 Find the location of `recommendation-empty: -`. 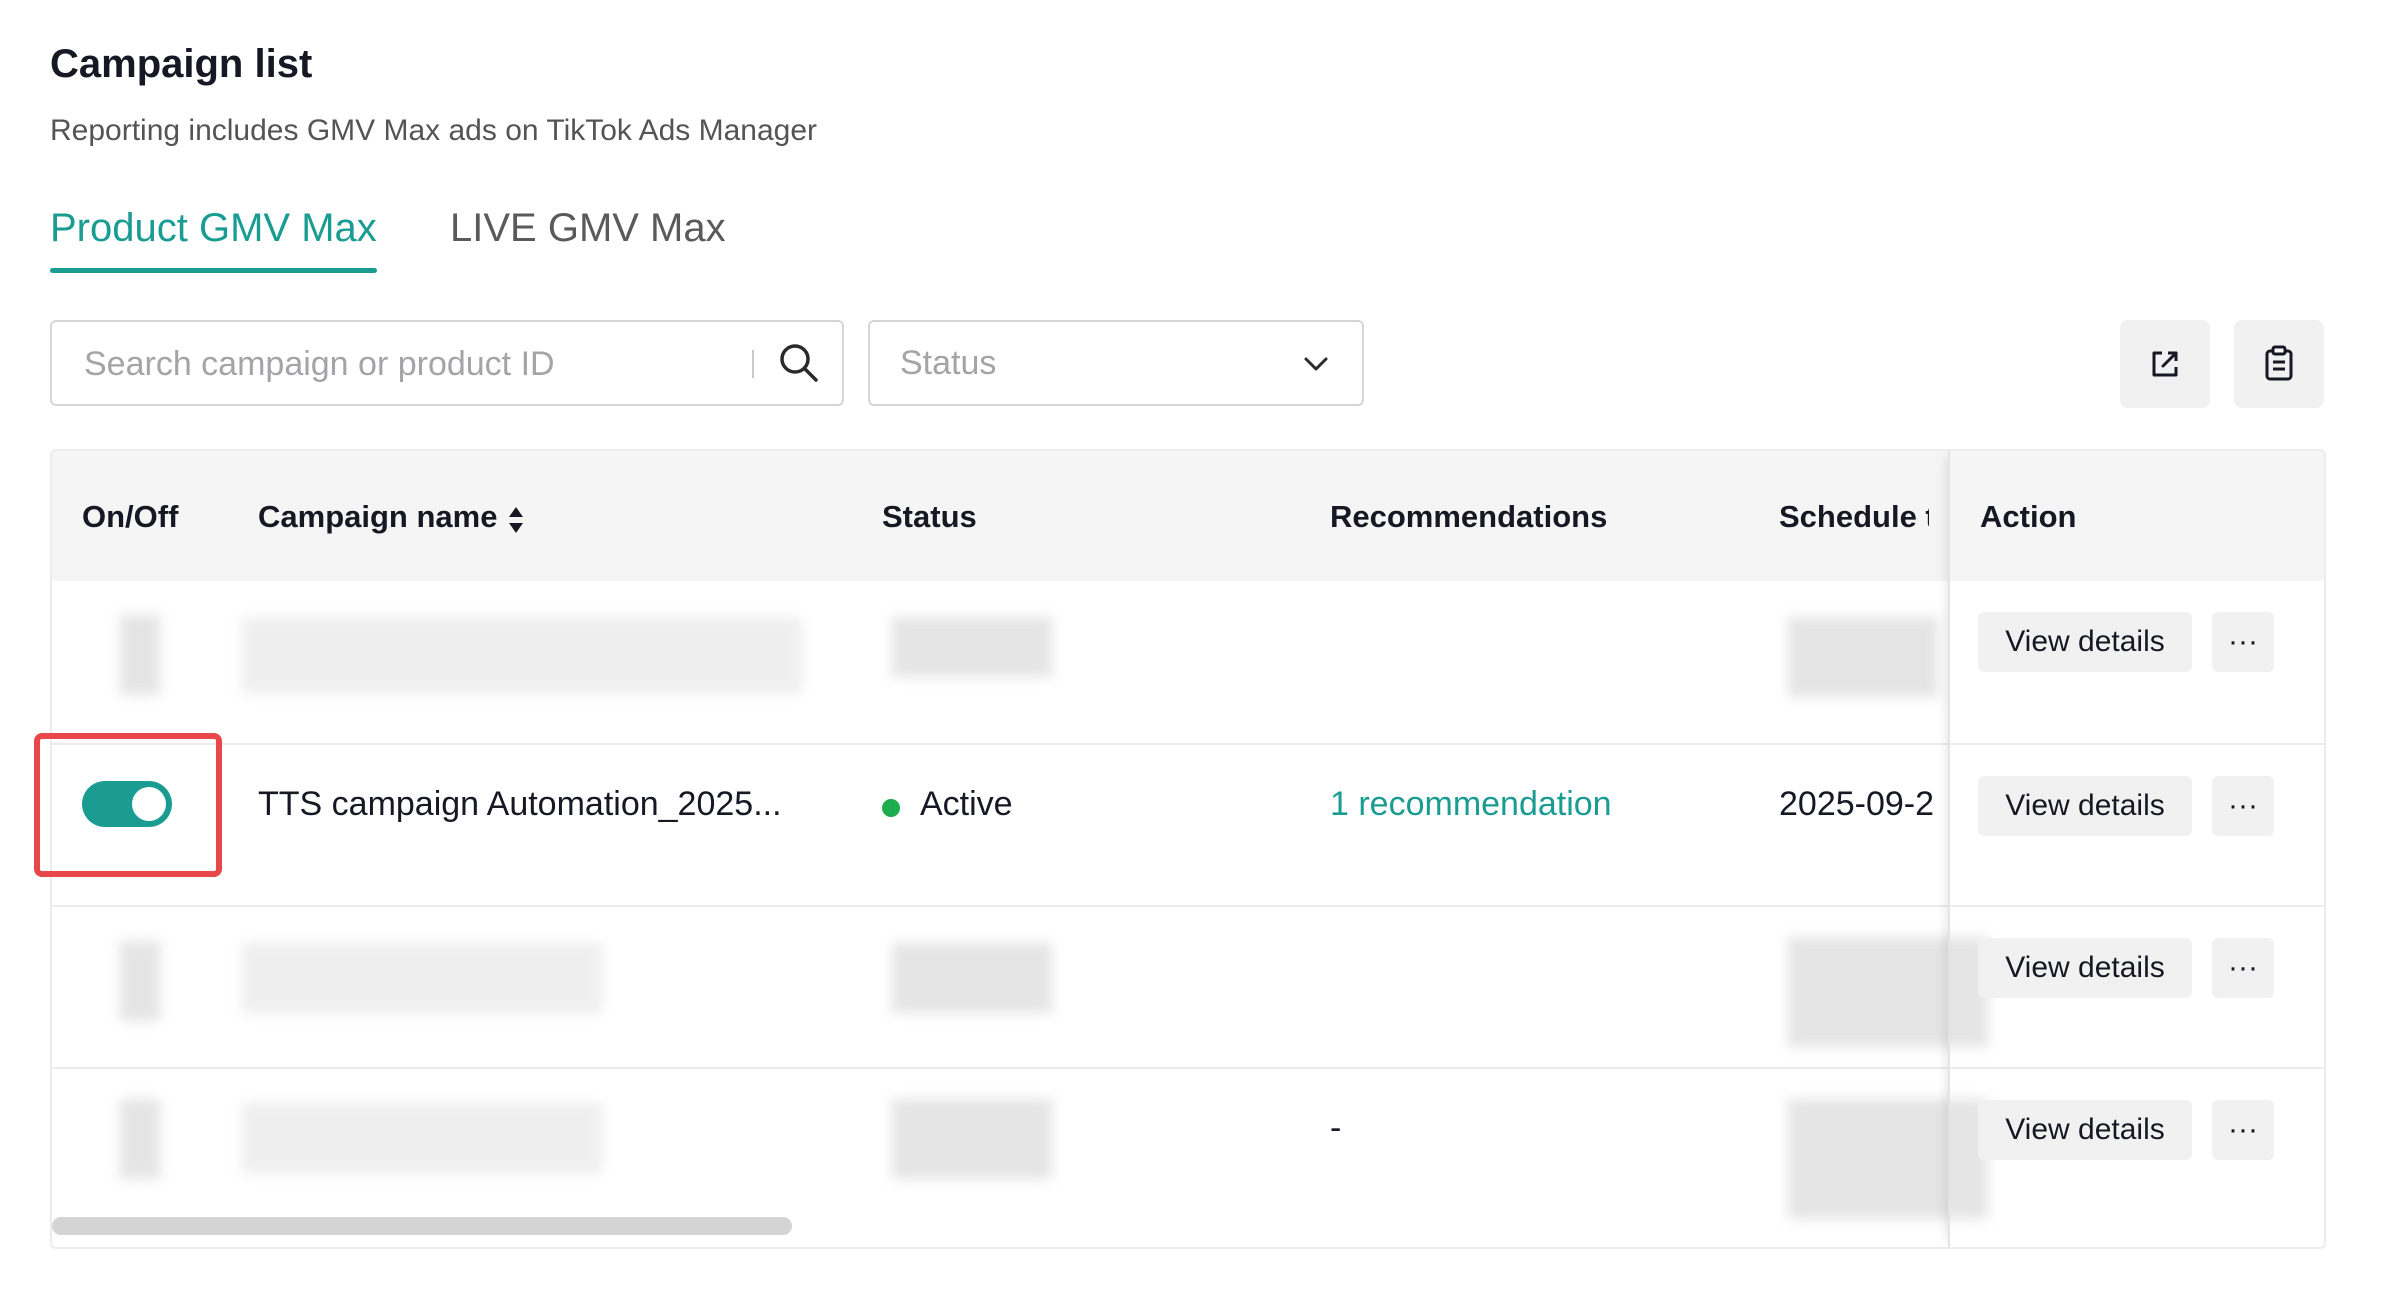

recommendation-empty: - is located at coordinates (1336, 1128).